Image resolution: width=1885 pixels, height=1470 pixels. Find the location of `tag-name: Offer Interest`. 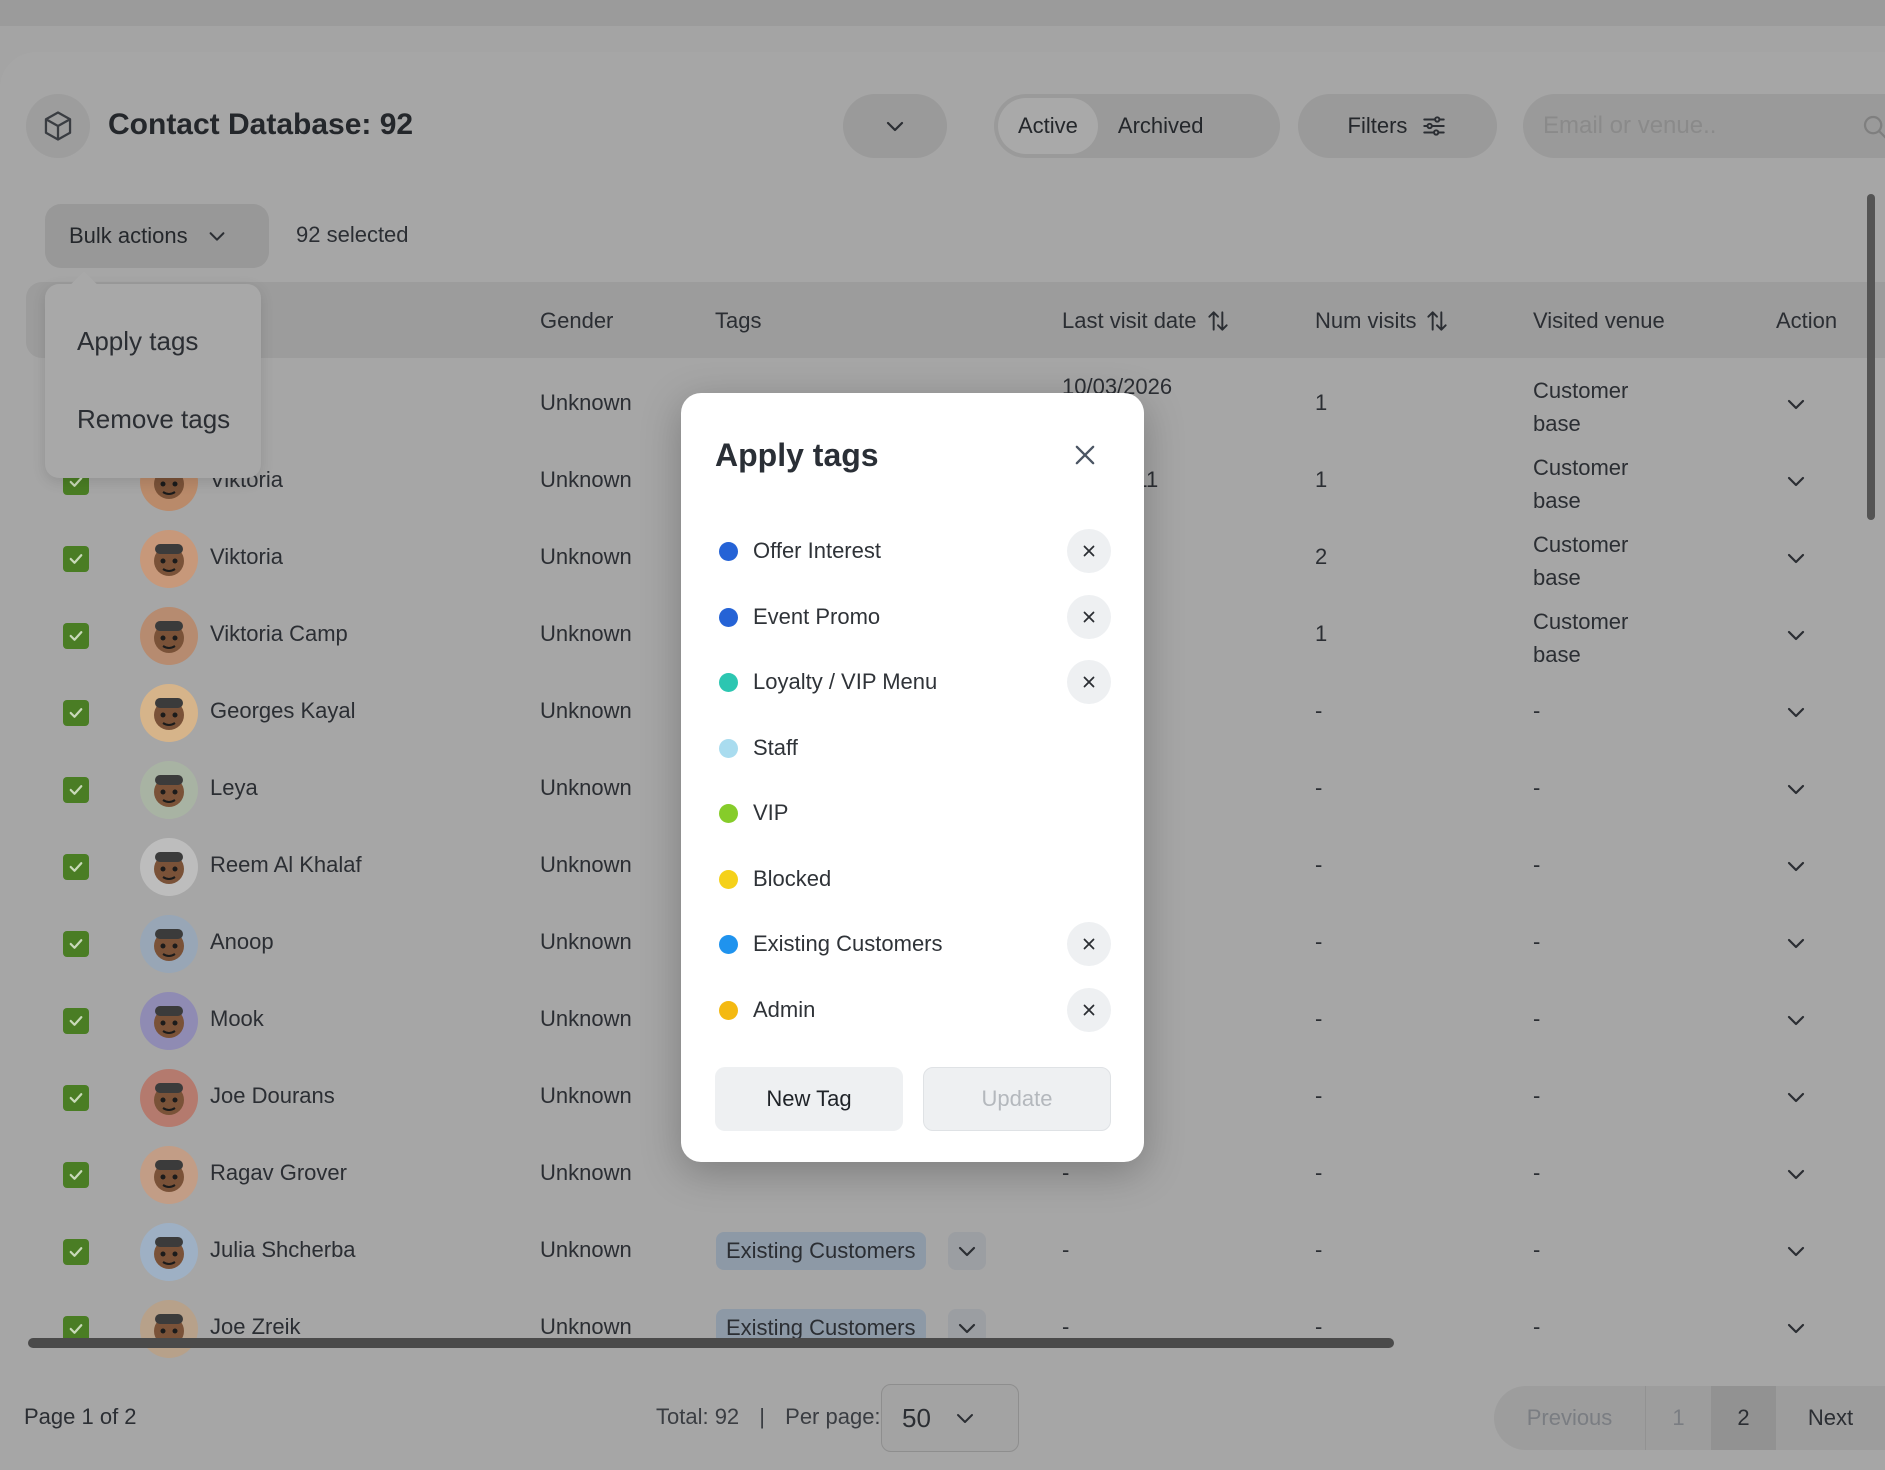

tag-name: Offer Interest is located at coordinates (817, 550).